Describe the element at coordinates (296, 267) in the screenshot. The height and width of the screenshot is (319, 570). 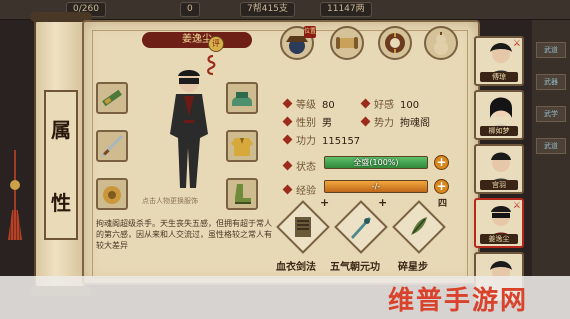
I see `skill-label: 血衣剑法` at that location.